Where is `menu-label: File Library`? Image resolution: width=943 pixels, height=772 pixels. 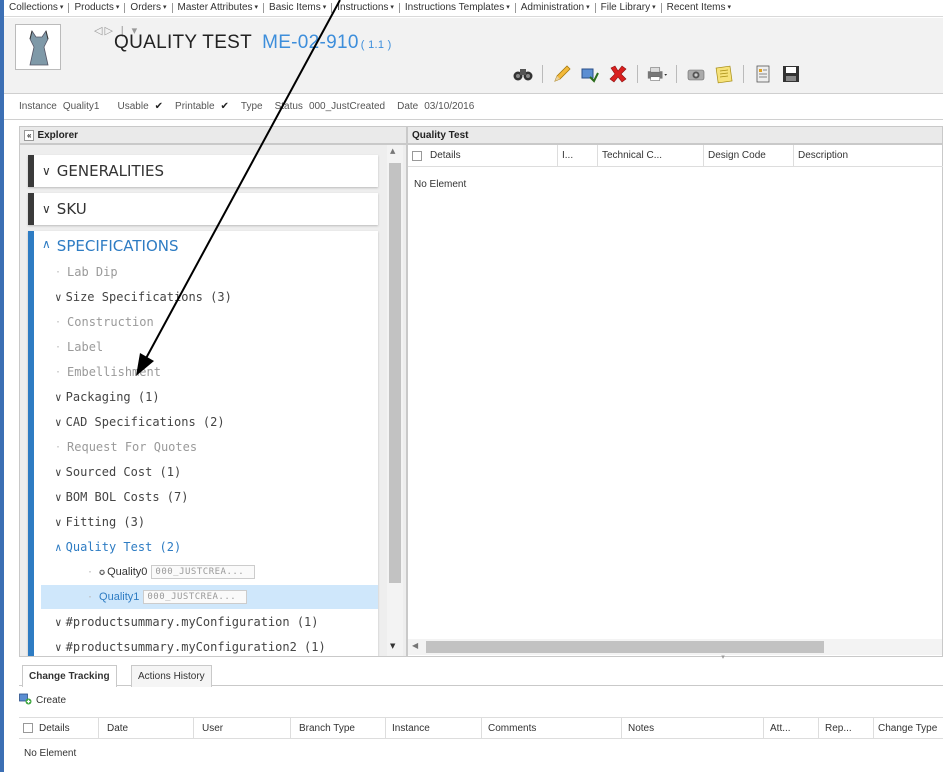
menu-label: File Library is located at coordinates (625, 7).